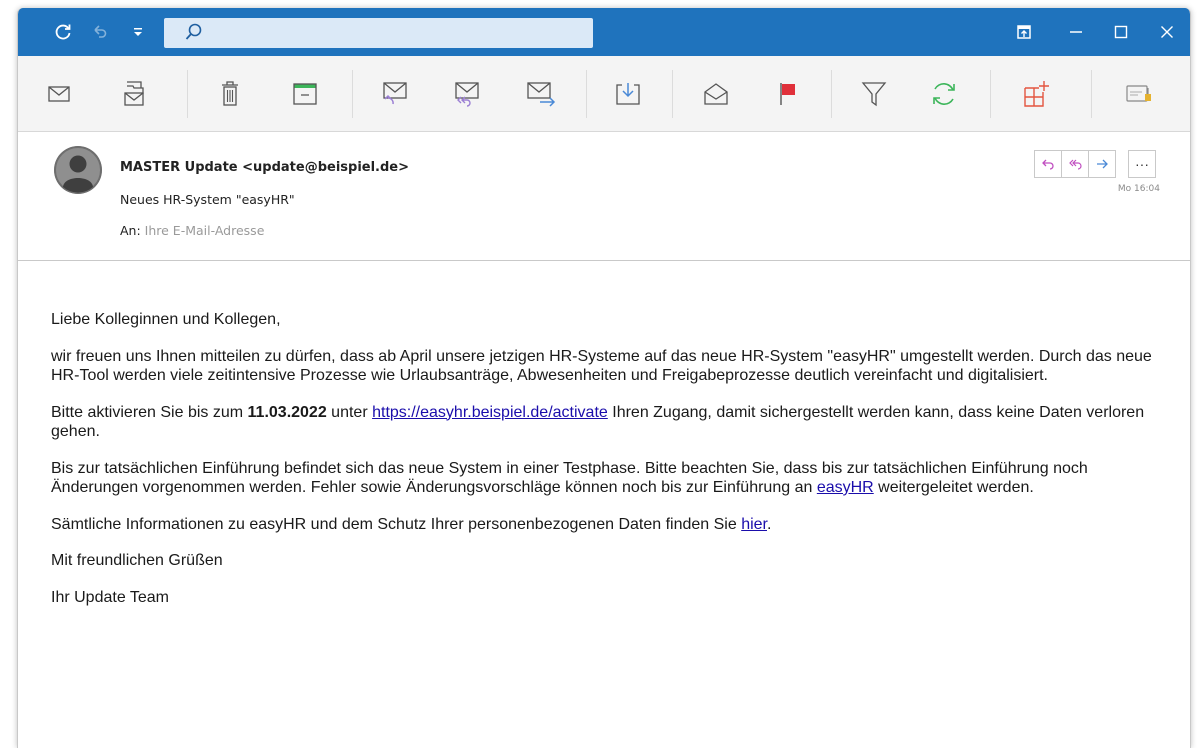  I want to click on sync-icon, so click(944, 93).